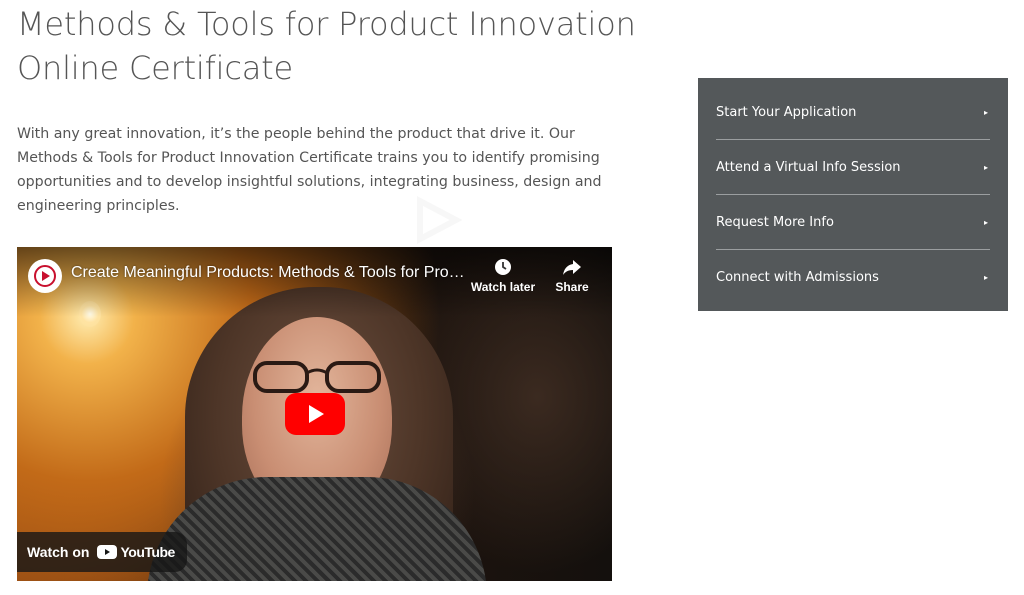 The height and width of the screenshot is (595, 1024). I want to click on youtube-logo: YouTube, so click(136, 552).